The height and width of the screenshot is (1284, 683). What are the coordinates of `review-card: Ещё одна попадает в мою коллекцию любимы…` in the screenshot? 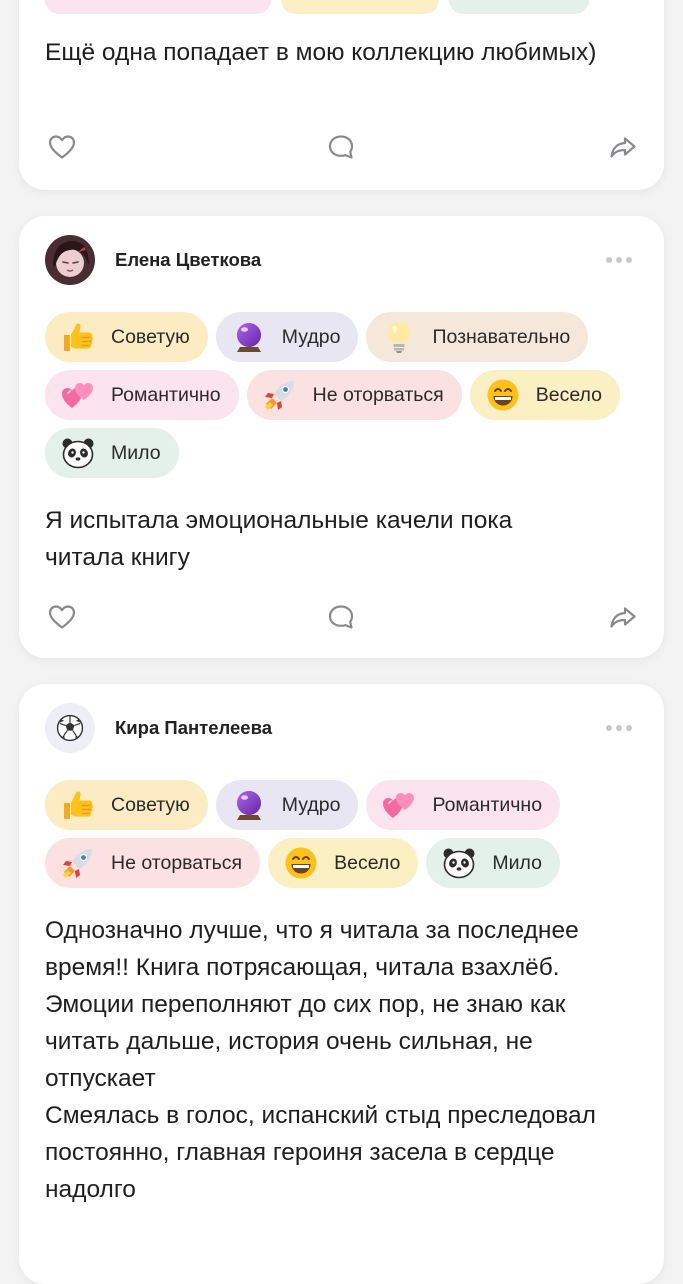 It's located at (341, 95).